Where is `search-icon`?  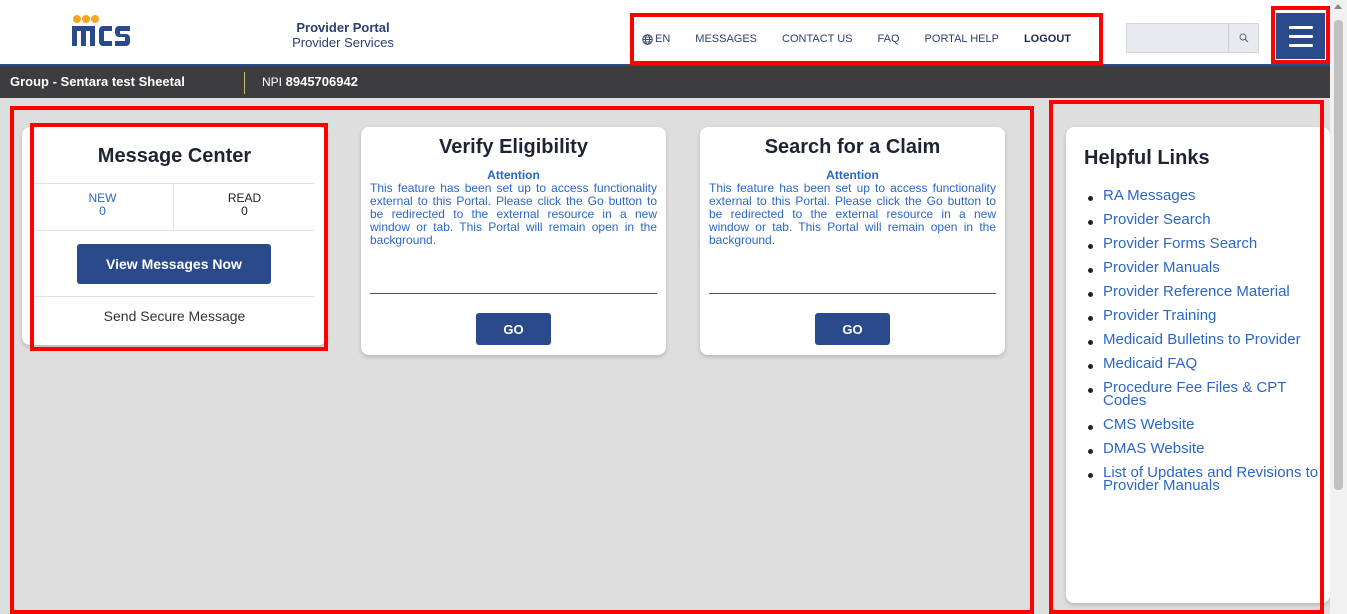 search-icon is located at coordinates (1243, 38).